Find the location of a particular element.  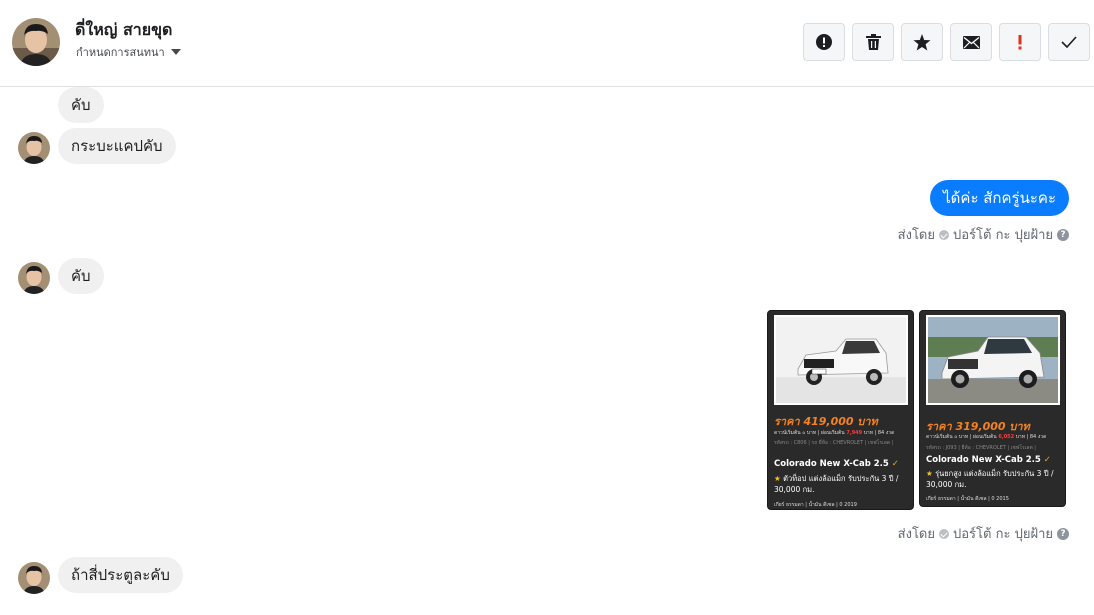

delete-button is located at coordinates (873, 42).